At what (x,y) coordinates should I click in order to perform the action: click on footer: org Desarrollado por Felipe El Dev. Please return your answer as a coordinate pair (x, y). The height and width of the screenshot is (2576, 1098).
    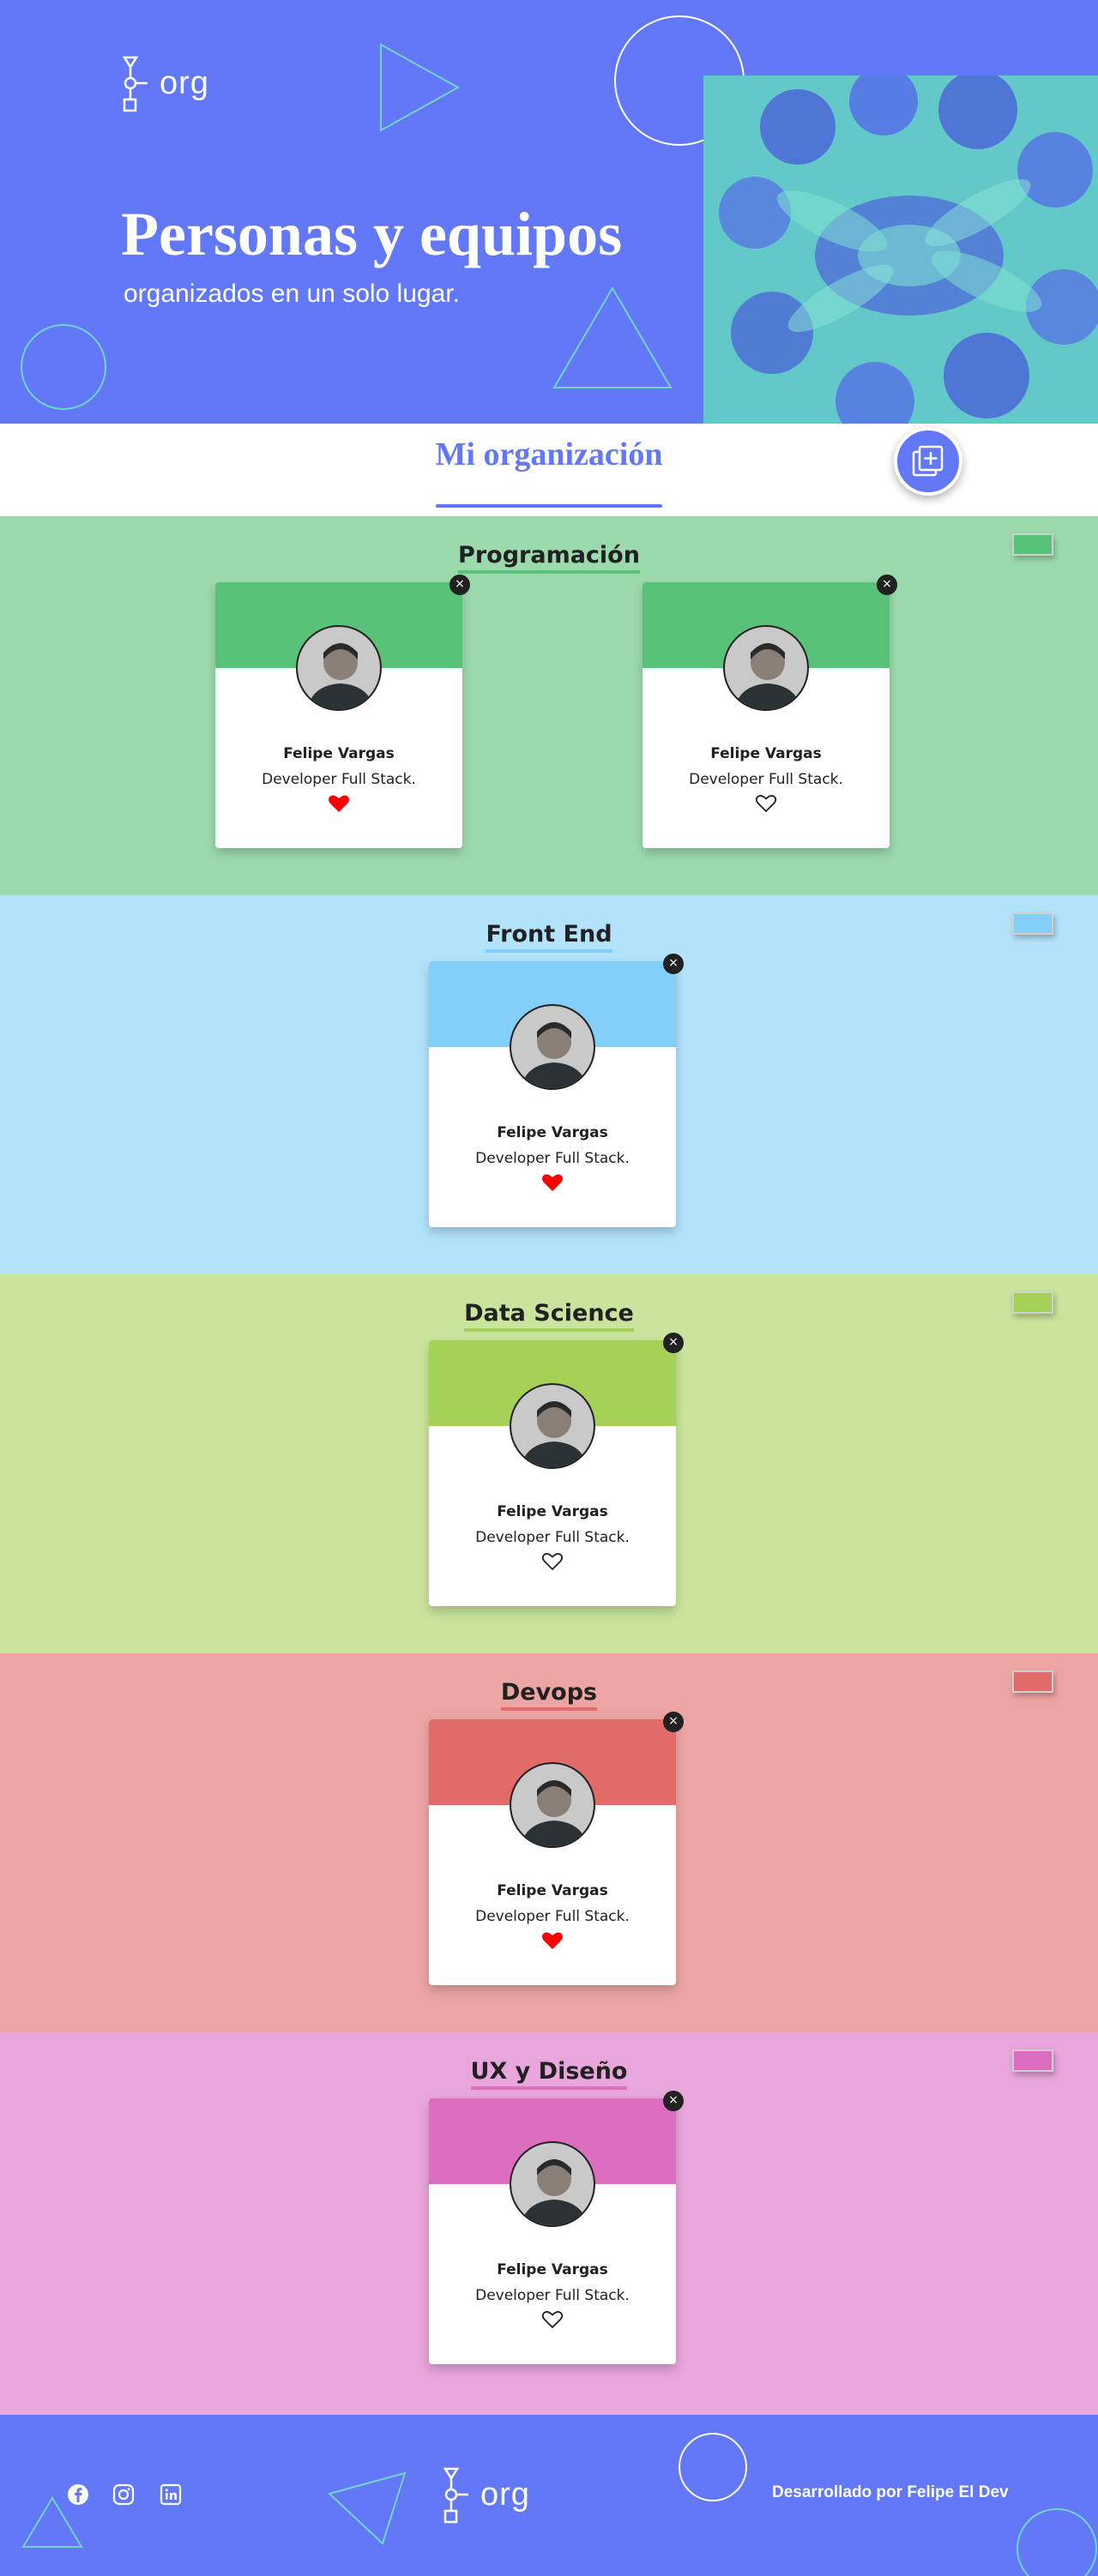
    Looking at the image, I should click on (549, 2495).